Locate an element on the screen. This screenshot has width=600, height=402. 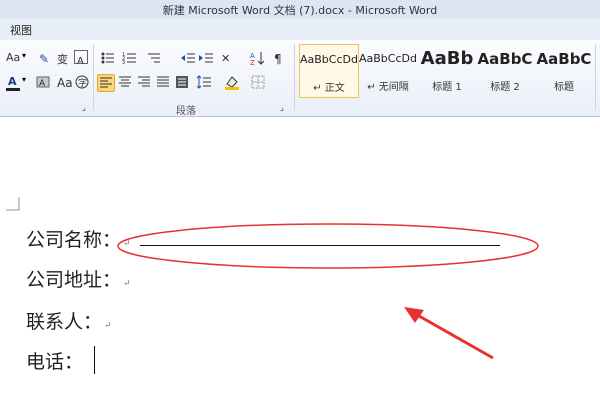
align-left-button is located at coordinates (106, 83).